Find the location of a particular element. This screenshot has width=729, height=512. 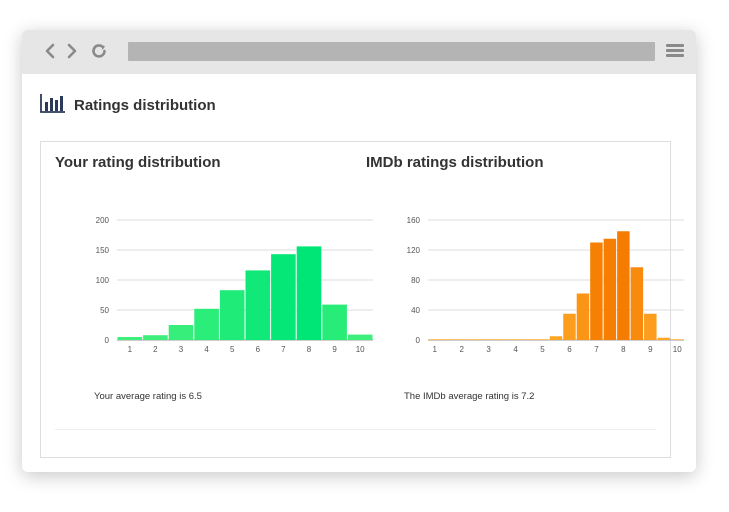

bar-chart-icon is located at coordinates (53, 105).